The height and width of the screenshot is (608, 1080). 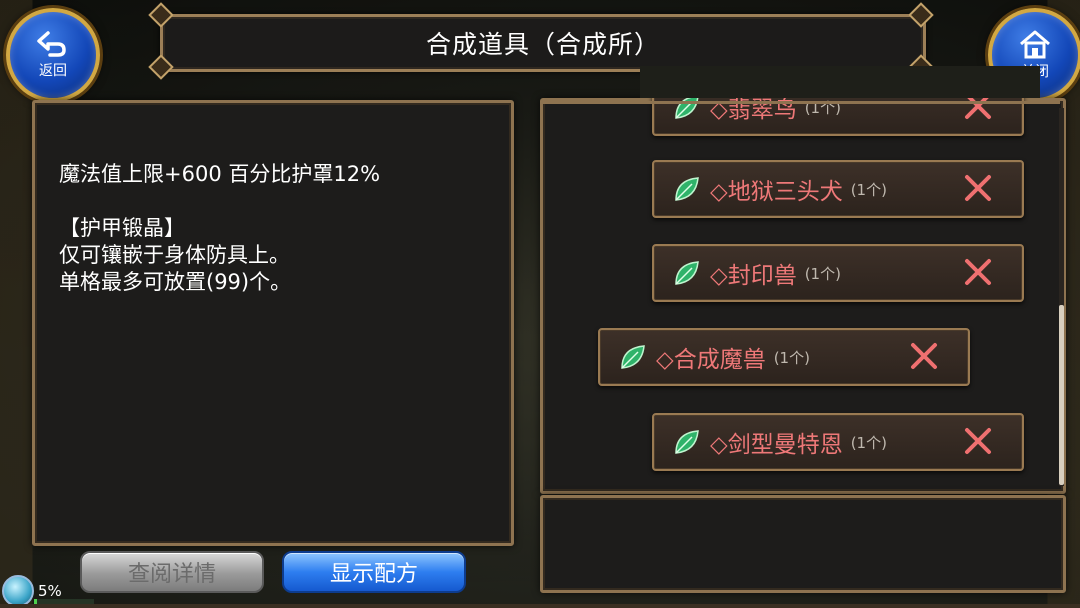 What do you see at coordinates (220, 174) in the screenshot?
I see `description-line: 魔法值上限+600 百分比护罩12%` at bounding box center [220, 174].